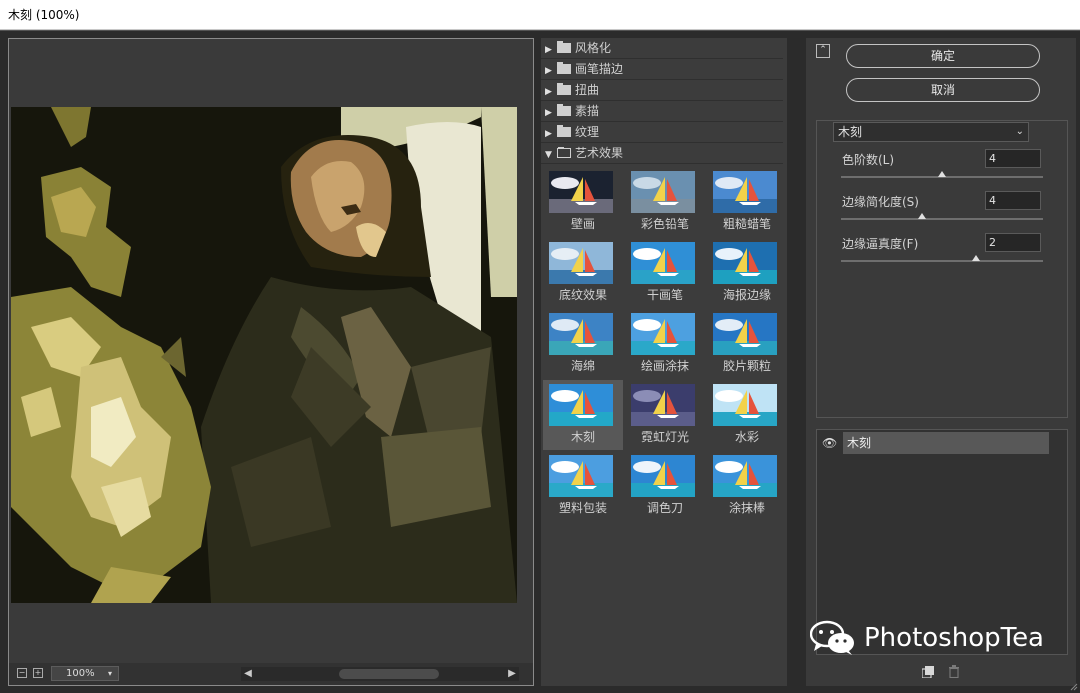 The width and height of the screenshot is (1080, 693). I want to click on gallery-scrollbar, so click(795, 362).